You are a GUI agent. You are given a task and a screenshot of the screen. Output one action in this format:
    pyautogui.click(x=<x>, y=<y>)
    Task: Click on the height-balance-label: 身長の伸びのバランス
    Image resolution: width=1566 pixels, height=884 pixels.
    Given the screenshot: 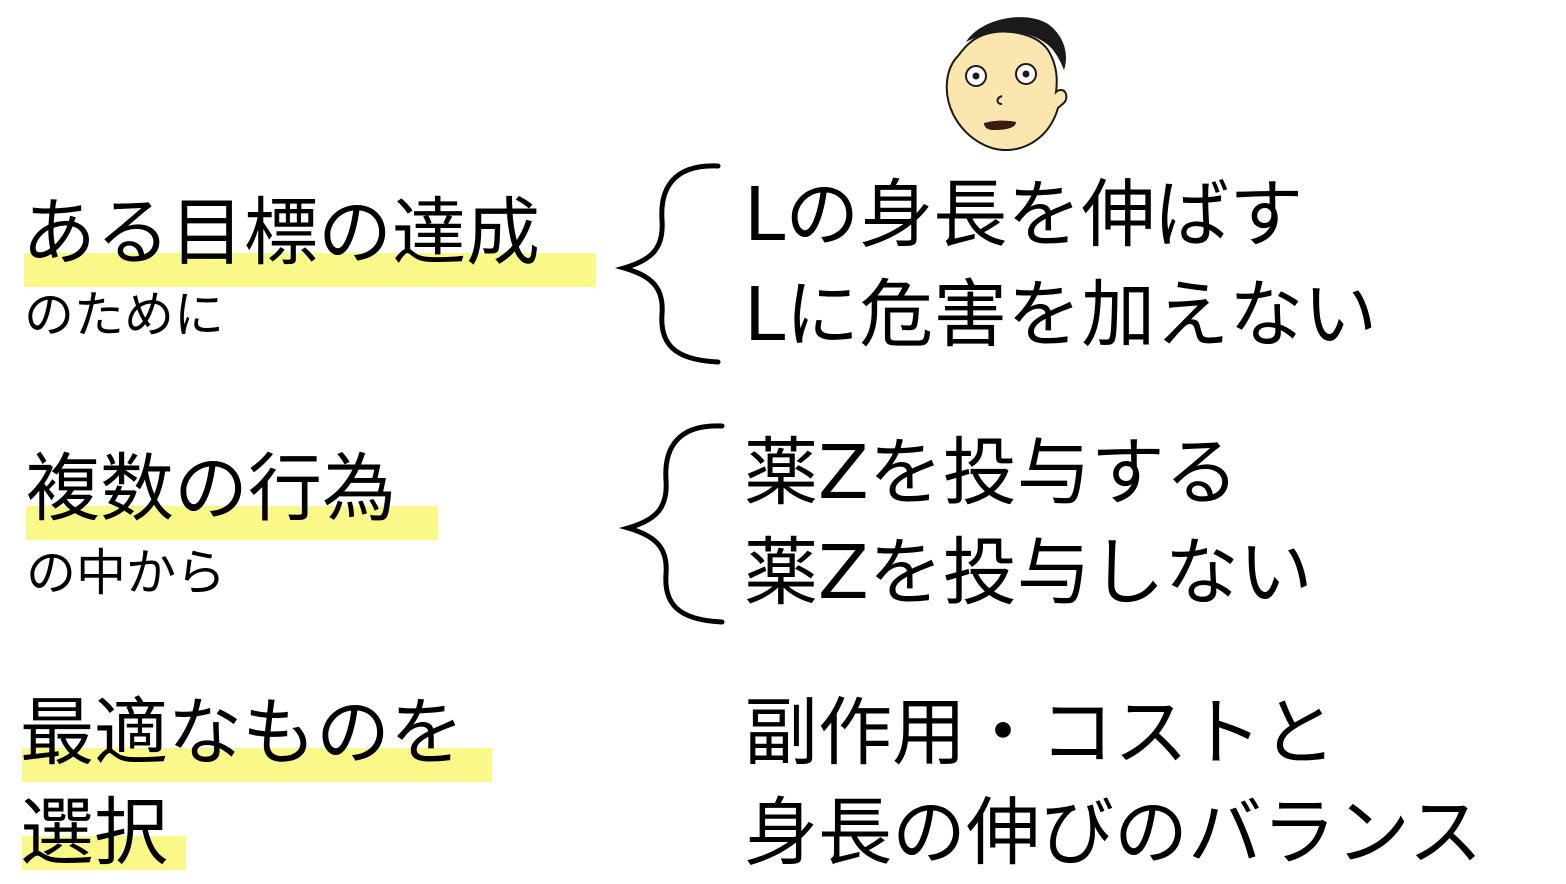 What is the action you would take?
    pyautogui.click(x=1113, y=833)
    